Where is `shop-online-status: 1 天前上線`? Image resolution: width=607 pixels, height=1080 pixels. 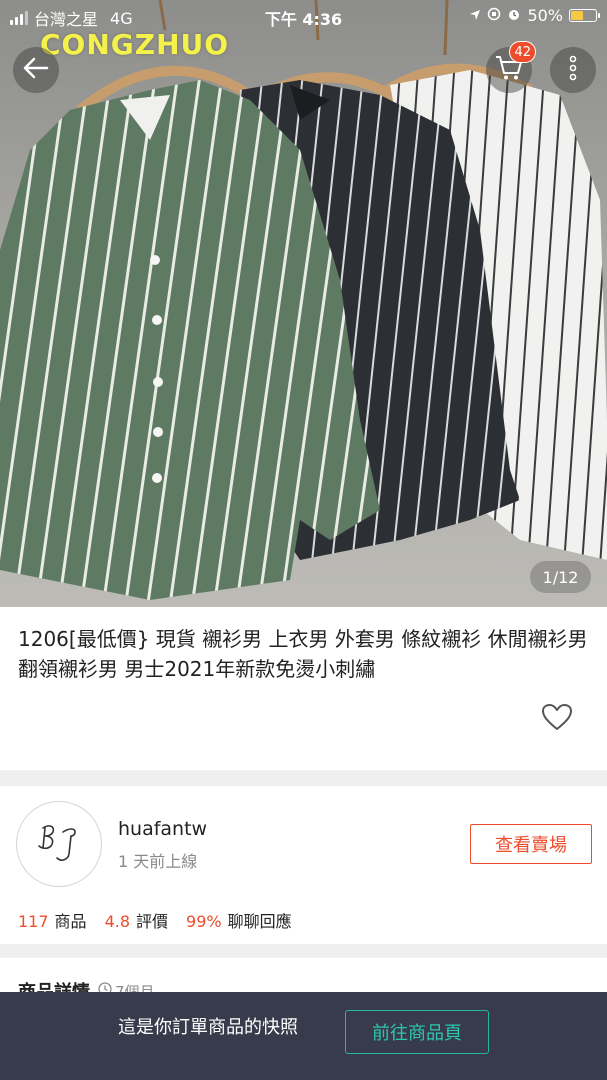
shop-online-status: 1 天前上線 is located at coordinates (158, 861).